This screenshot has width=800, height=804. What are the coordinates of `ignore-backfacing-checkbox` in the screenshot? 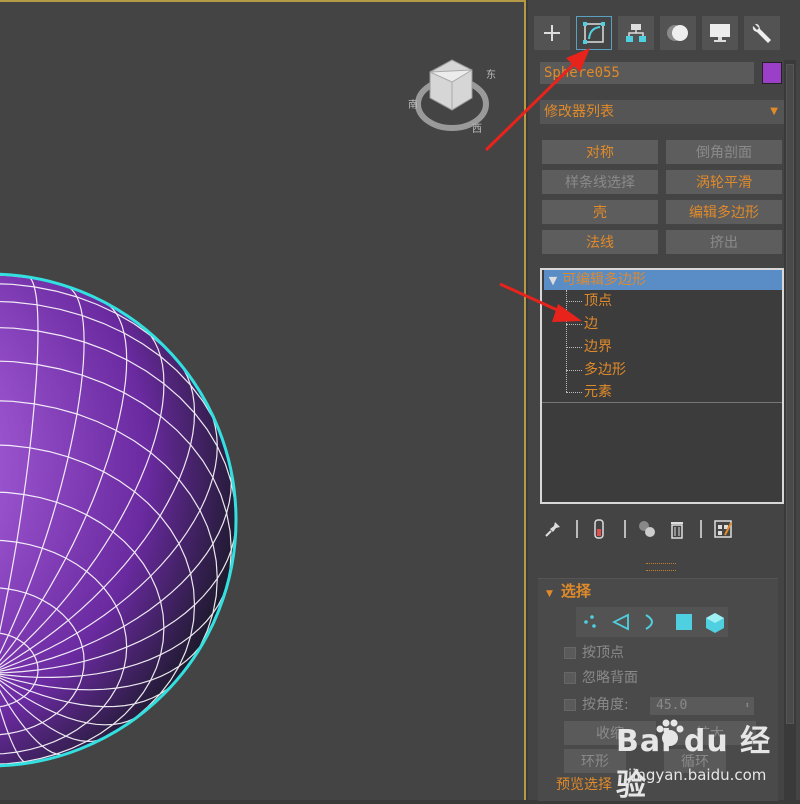 It's located at (570, 678).